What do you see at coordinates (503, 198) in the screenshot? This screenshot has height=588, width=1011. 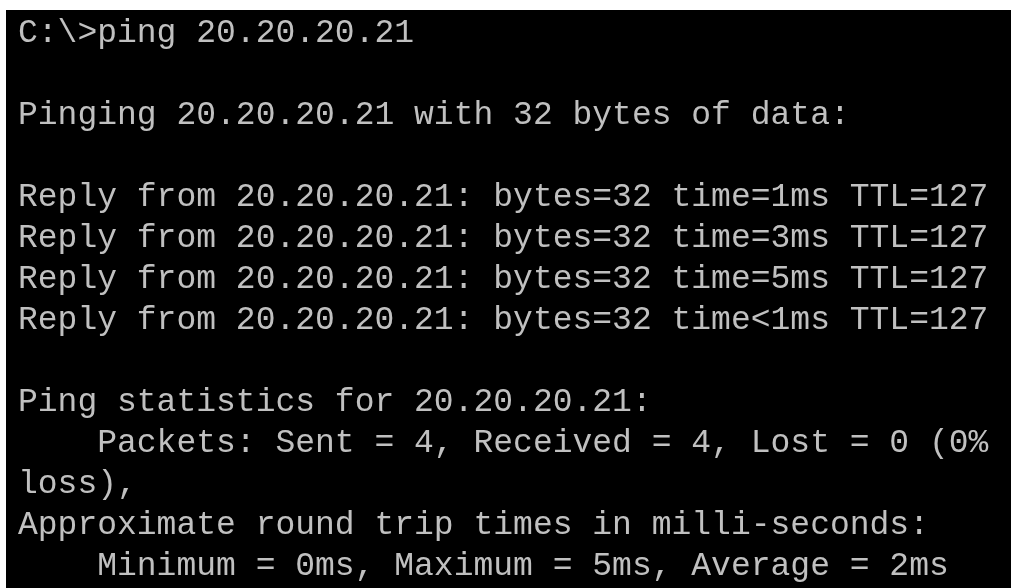 I see `console-line: Reply from 20.20.20.21: bytes=32 time=1ms TTL=127` at bounding box center [503, 198].